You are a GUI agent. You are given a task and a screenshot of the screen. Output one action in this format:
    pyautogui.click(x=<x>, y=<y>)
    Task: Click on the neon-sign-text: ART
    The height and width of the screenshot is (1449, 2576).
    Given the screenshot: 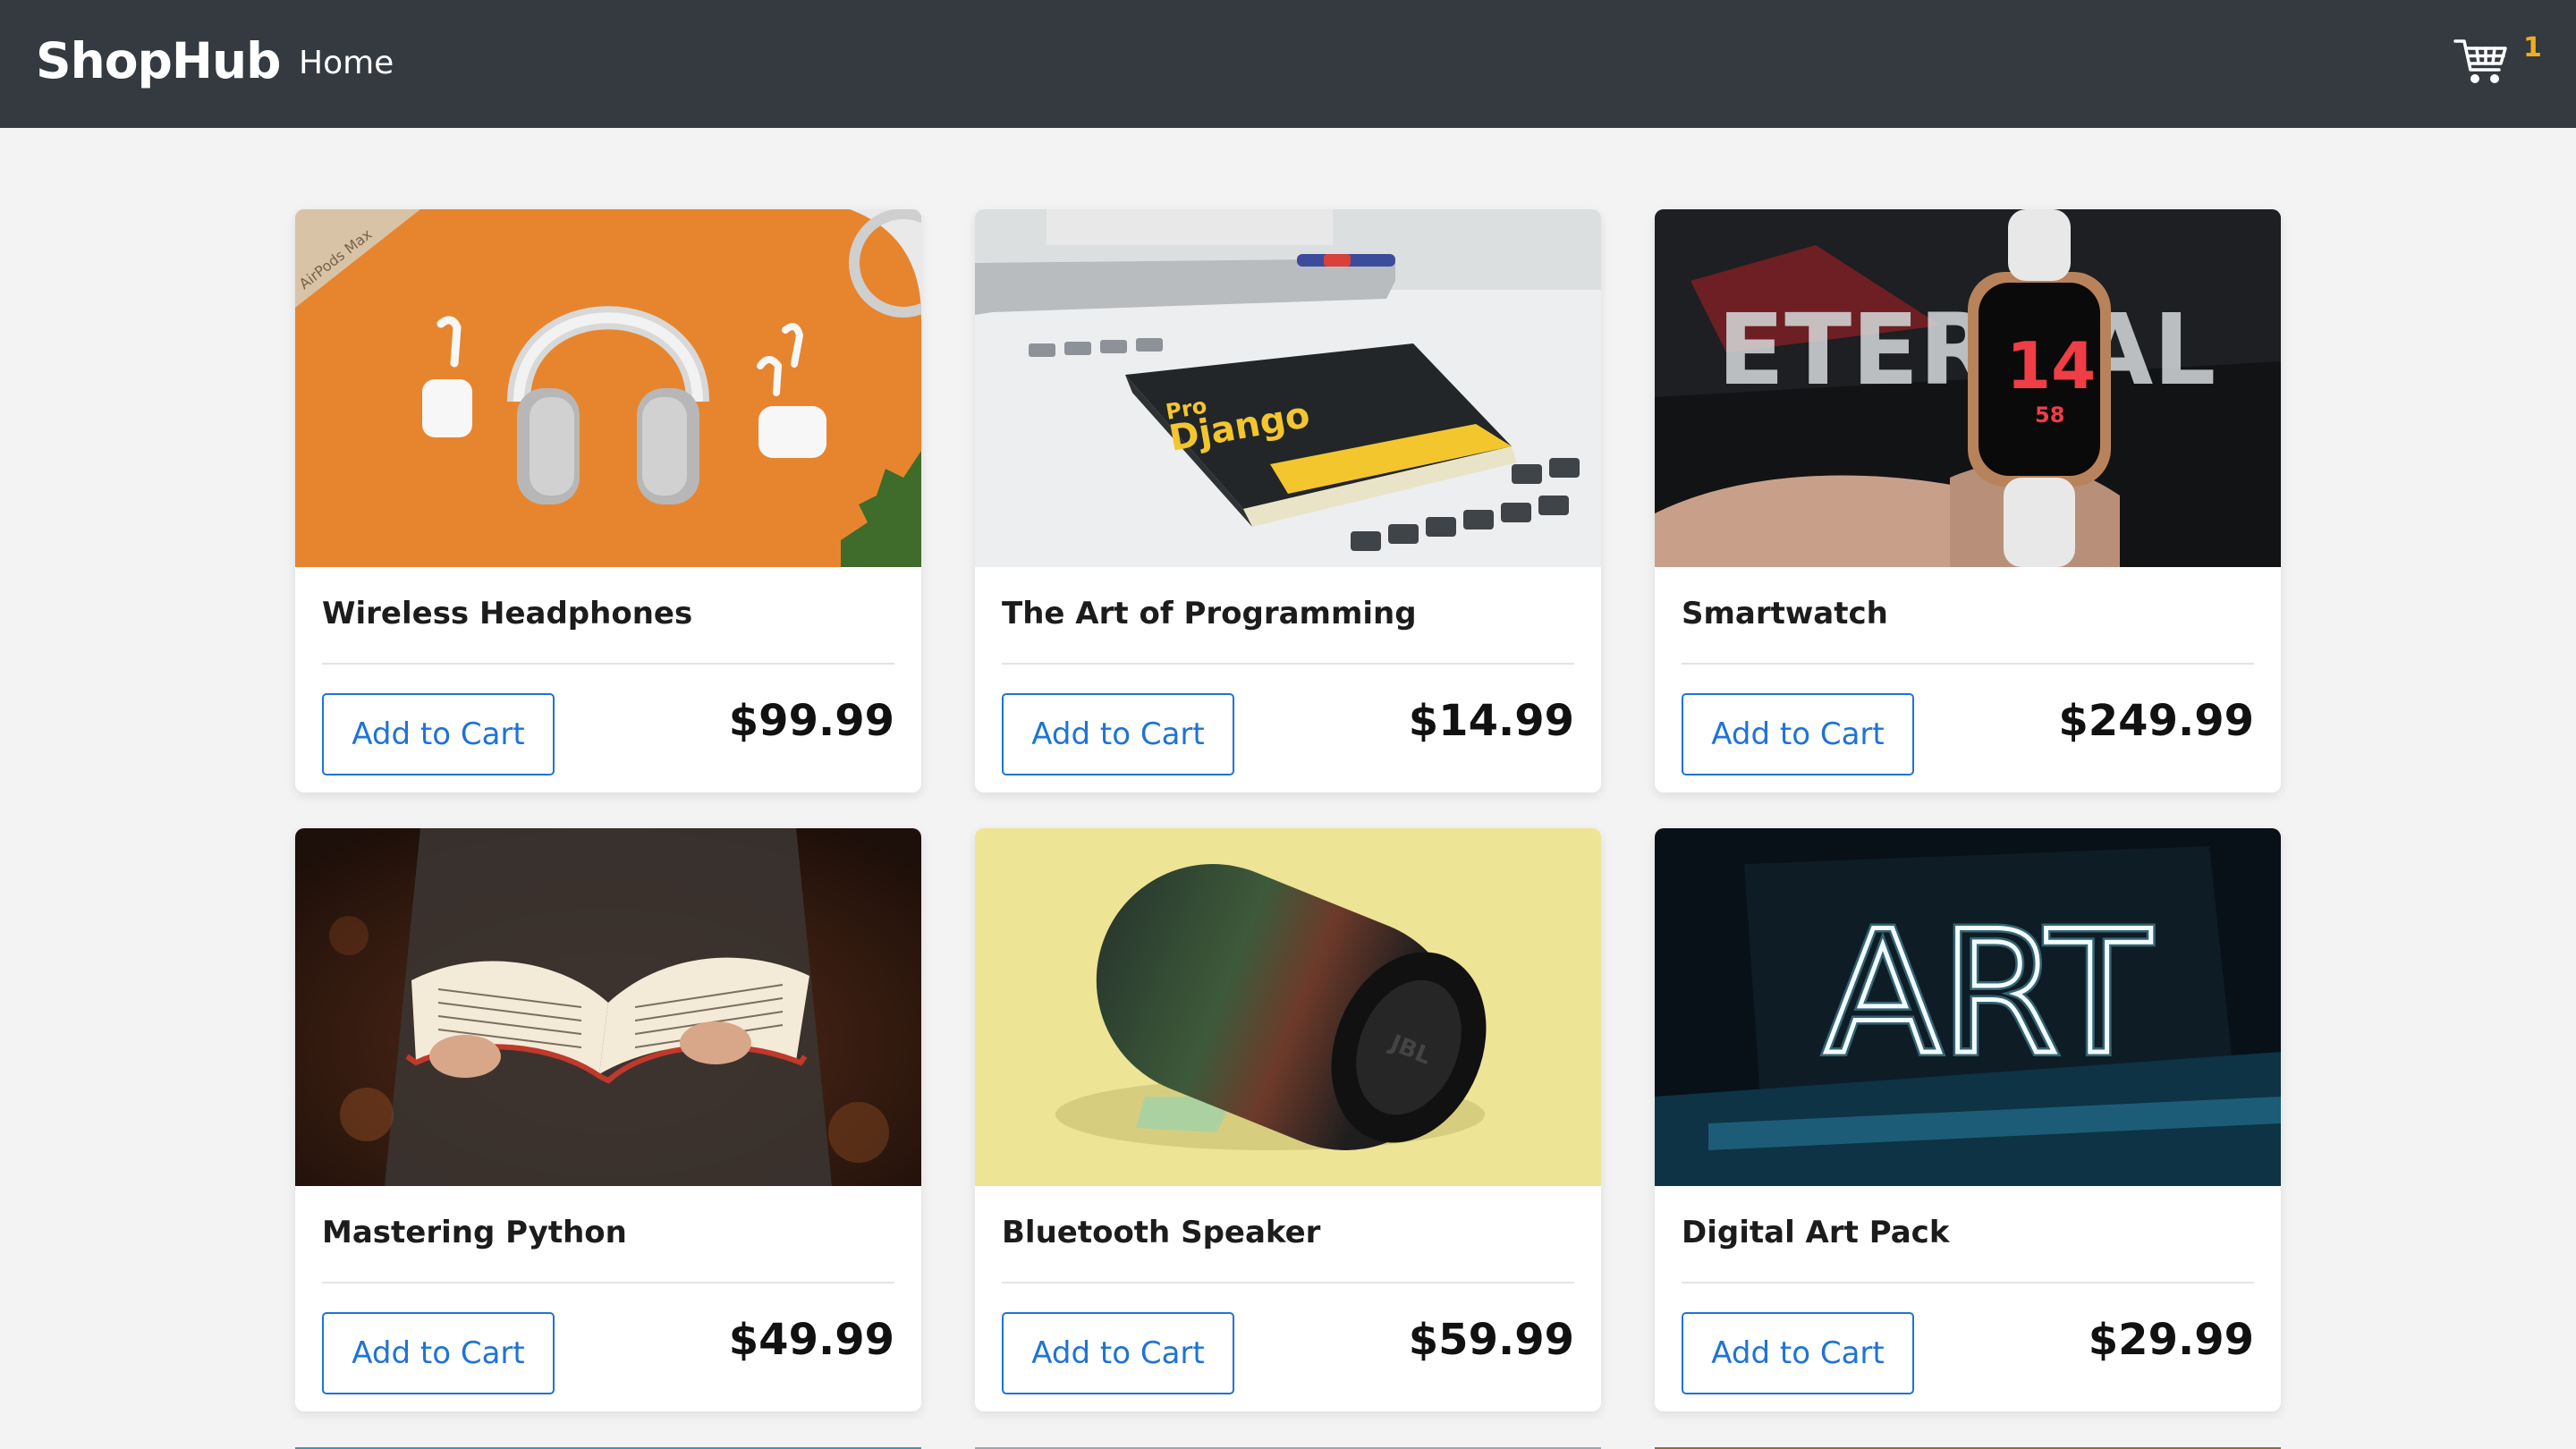 What is the action you would take?
    pyautogui.click(x=1988, y=993)
    